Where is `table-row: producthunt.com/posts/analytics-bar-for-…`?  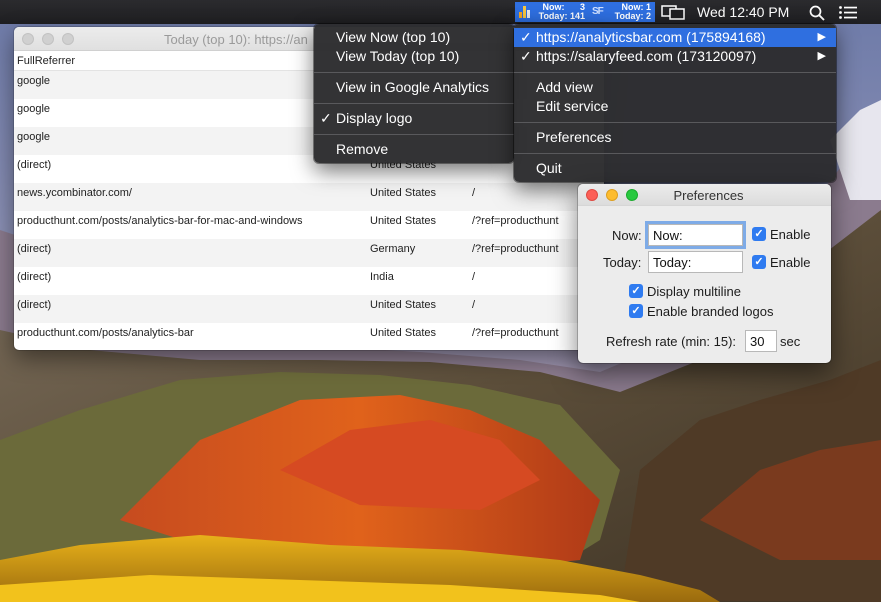 table-row: producthunt.com/posts/analytics-bar-for-… is located at coordinates (309, 225).